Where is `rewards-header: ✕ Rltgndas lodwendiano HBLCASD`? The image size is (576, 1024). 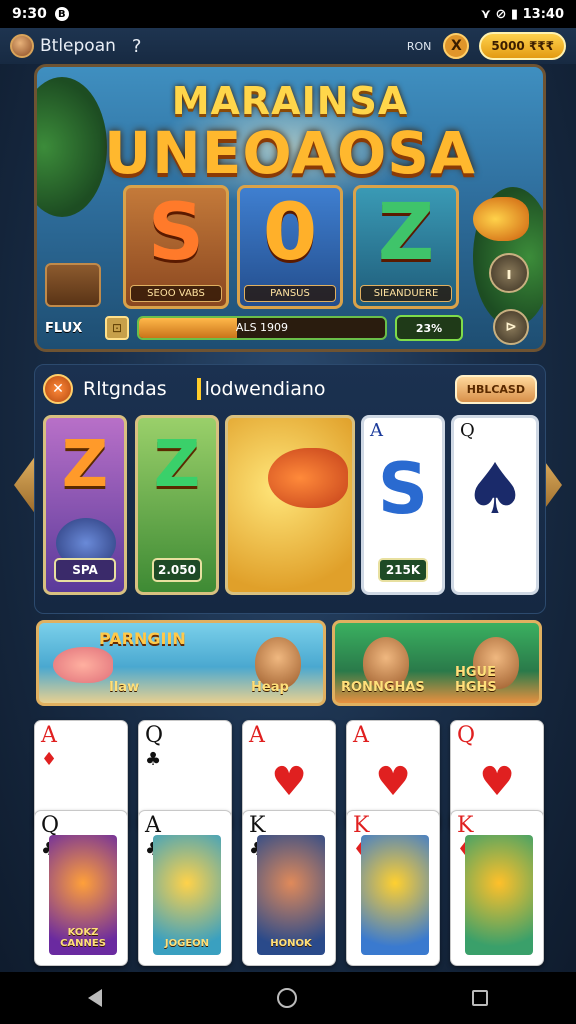
rewards-header: ✕ Rltgndas lodwendiano HBLCASD is located at coordinates (290, 389).